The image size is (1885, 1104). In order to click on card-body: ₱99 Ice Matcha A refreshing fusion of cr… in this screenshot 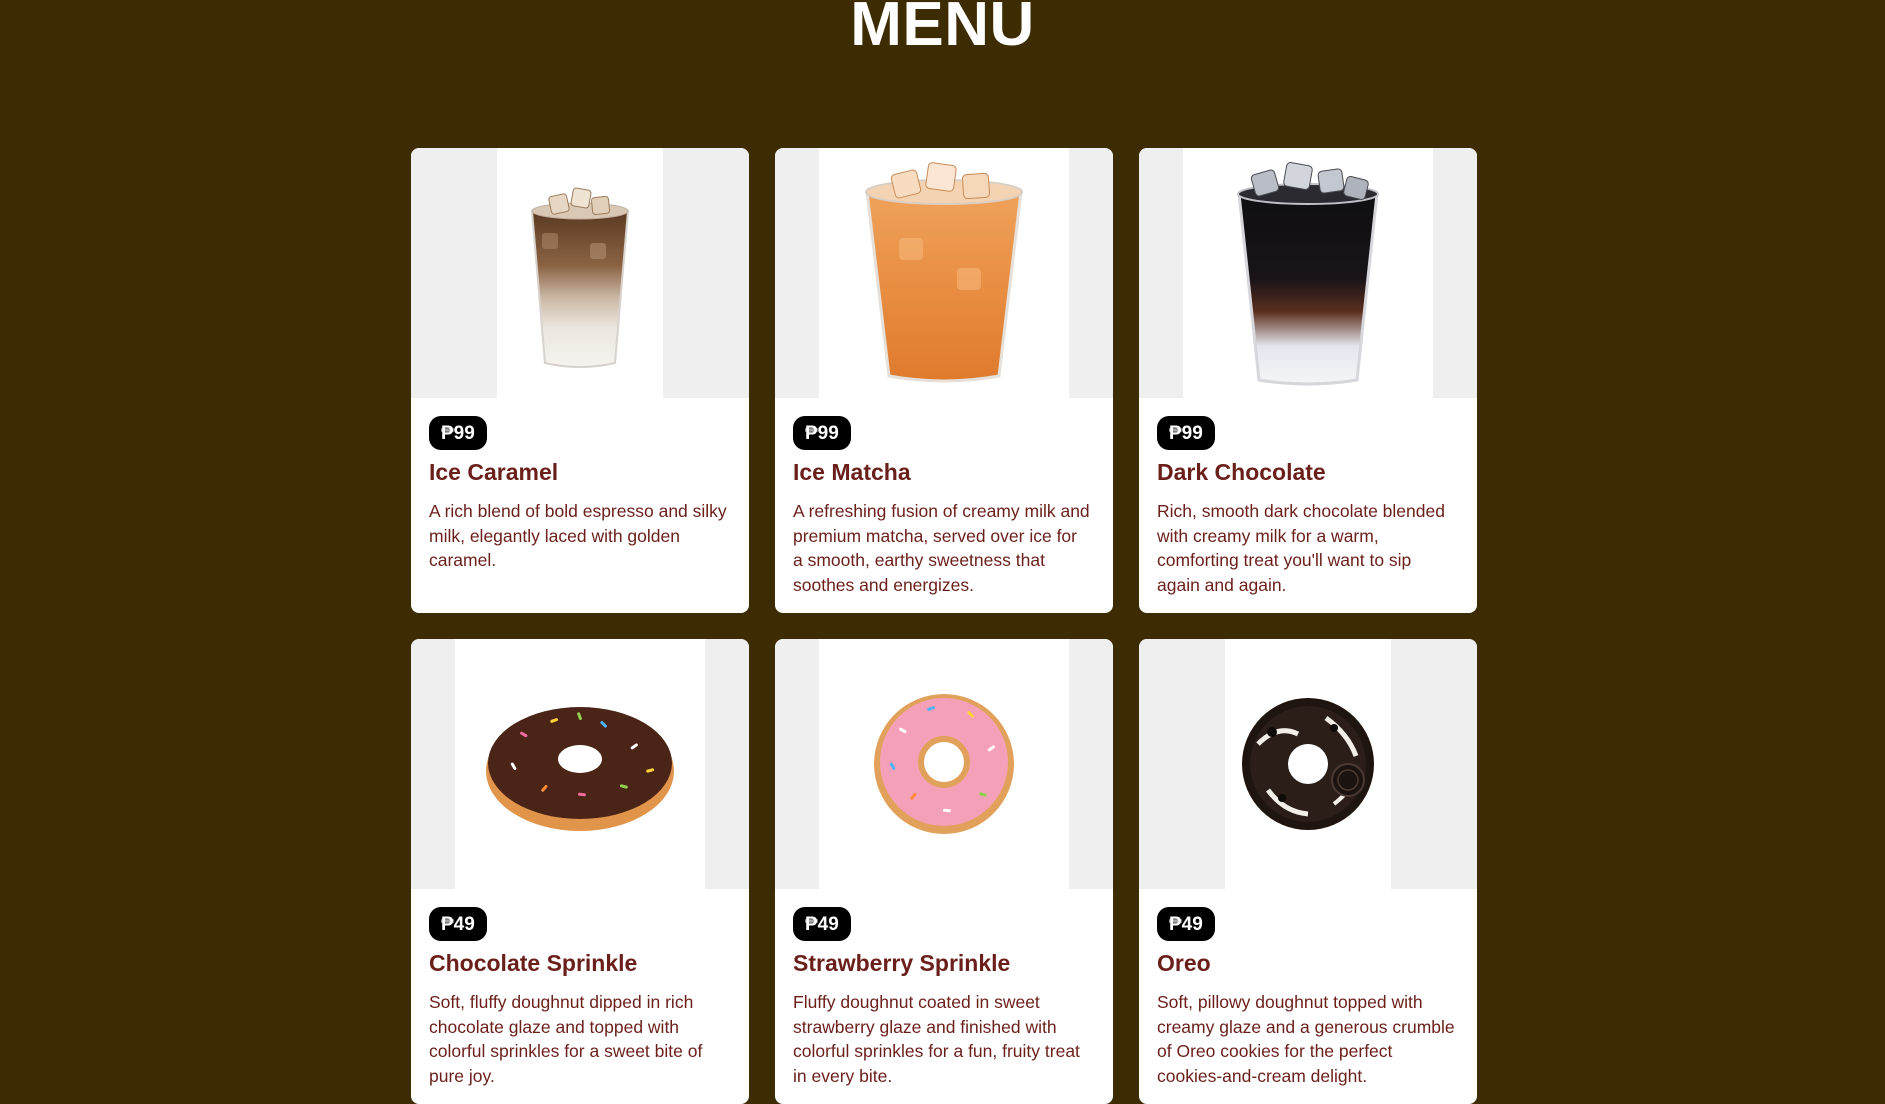, I will do `click(944, 497)`.